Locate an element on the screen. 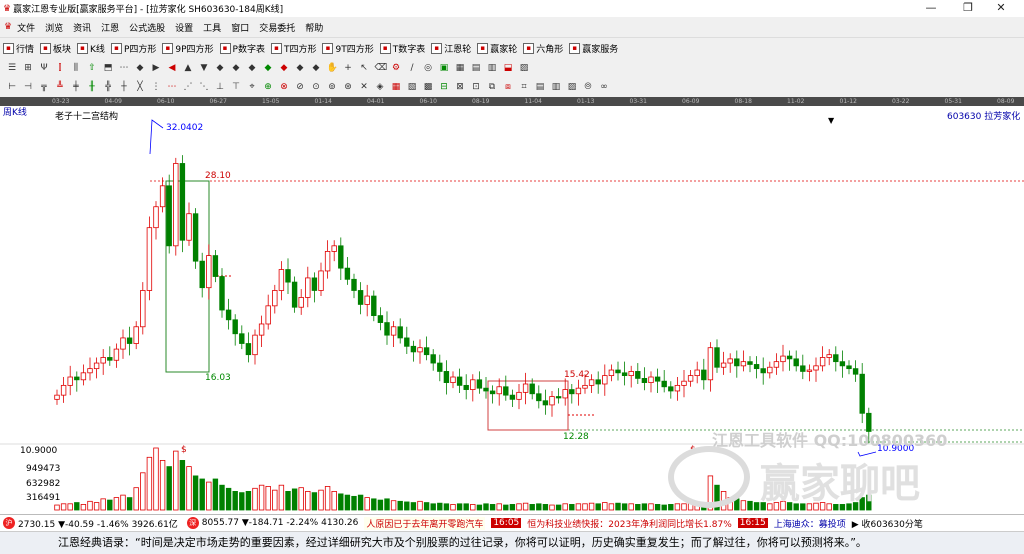  tb2-tool-icon-23: ⌫ is located at coordinates (381, 68).